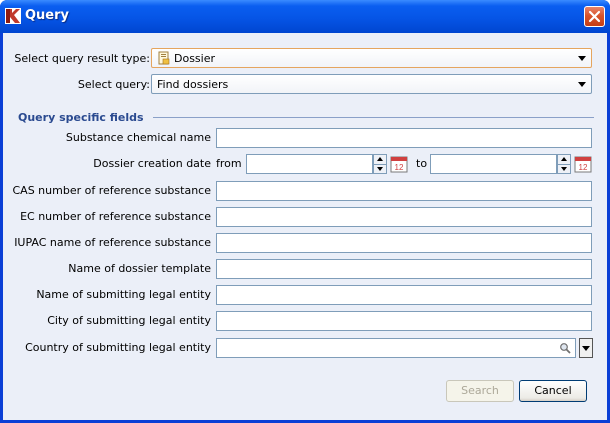 This screenshot has height=423, width=610. Describe the element at coordinates (305, 16) in the screenshot. I see `title-bar: Query` at that location.